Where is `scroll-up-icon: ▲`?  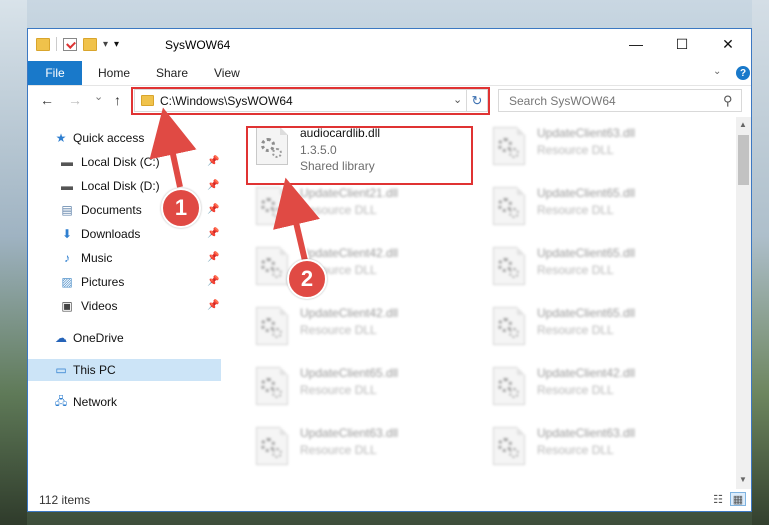
scroll-up-icon: ▲ is located at coordinates (743, 124).